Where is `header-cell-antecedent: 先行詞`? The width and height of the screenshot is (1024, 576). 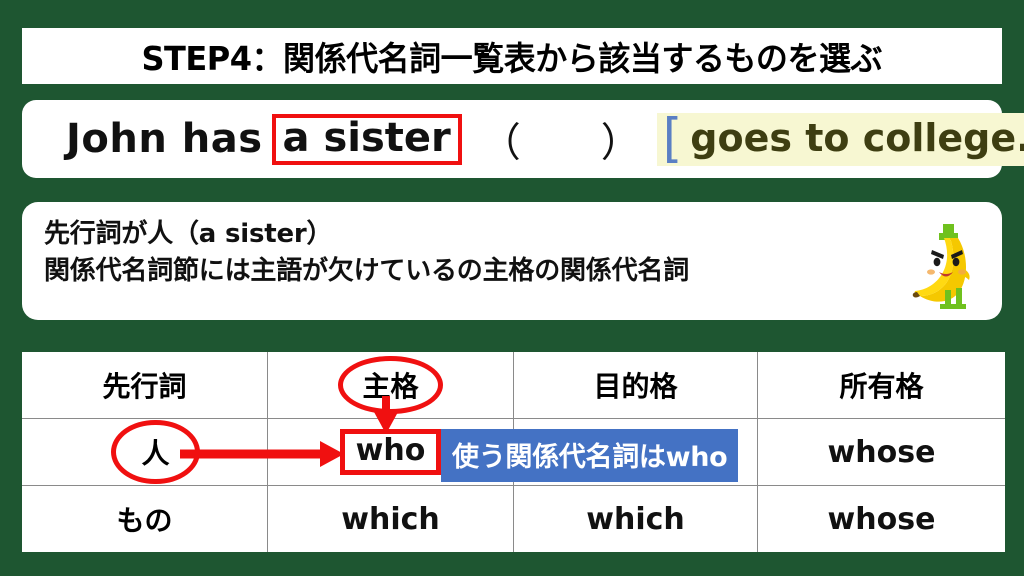 header-cell-antecedent: 先行詞 is located at coordinates (145, 385).